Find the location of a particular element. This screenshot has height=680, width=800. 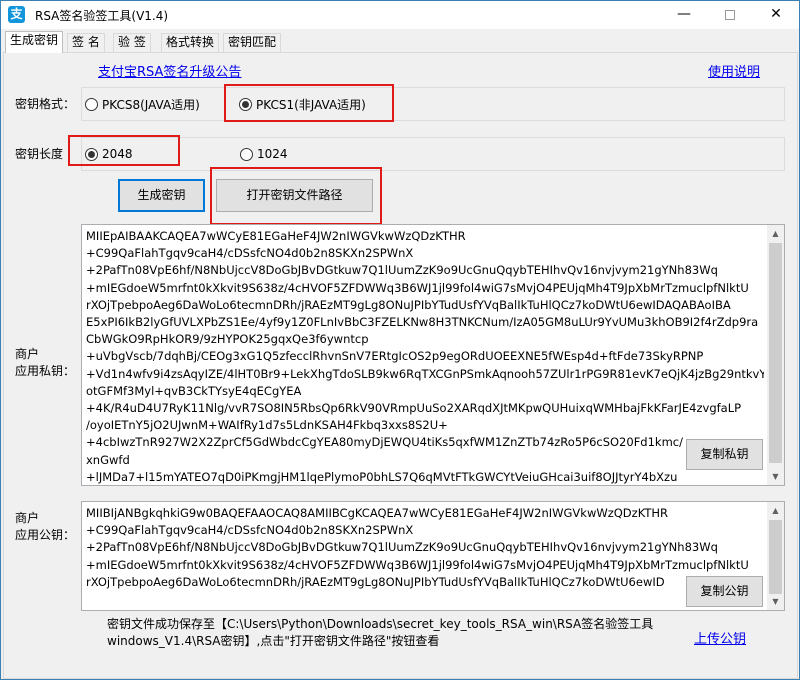

radio-2048: 2048 is located at coordinates (109, 154).